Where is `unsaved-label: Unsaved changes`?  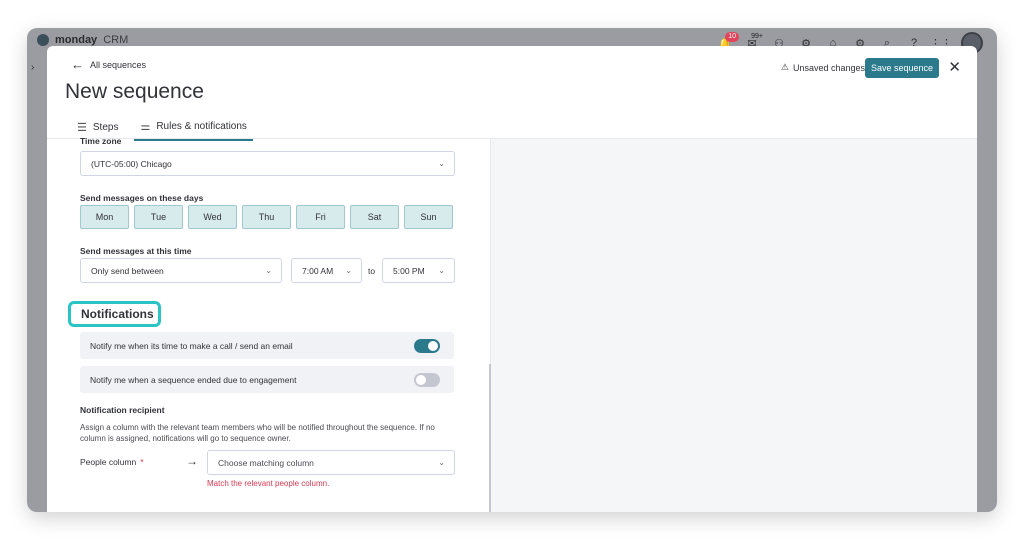
unsaved-label: Unsaved changes is located at coordinates (828, 67).